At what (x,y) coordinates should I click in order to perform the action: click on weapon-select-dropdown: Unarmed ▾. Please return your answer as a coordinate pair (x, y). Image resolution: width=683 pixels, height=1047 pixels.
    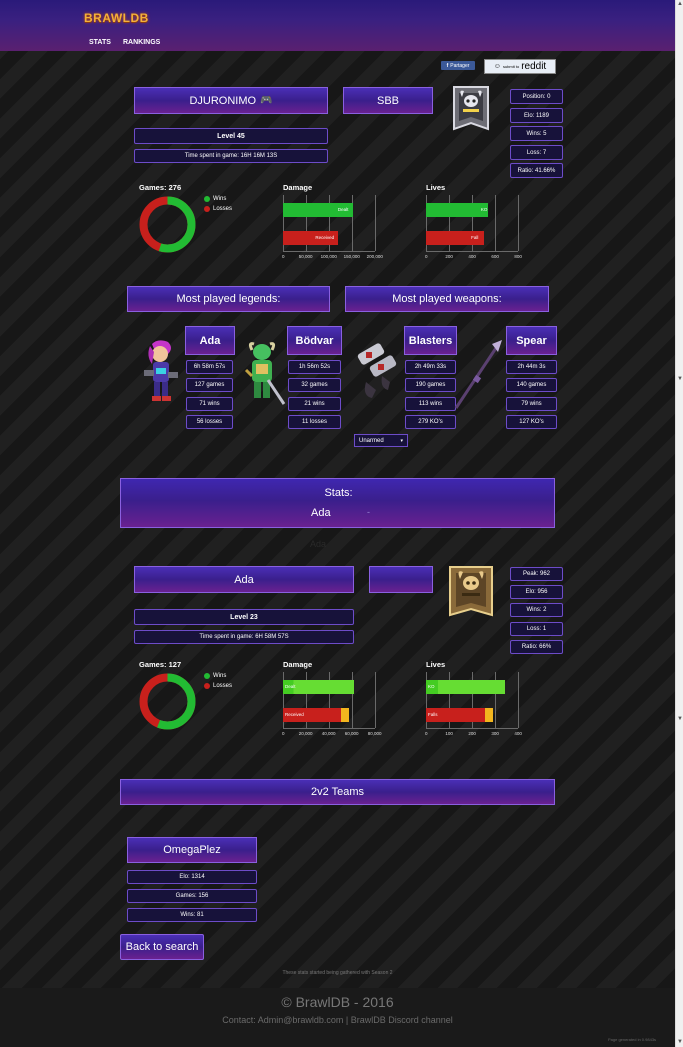
    Looking at the image, I should click on (381, 440).